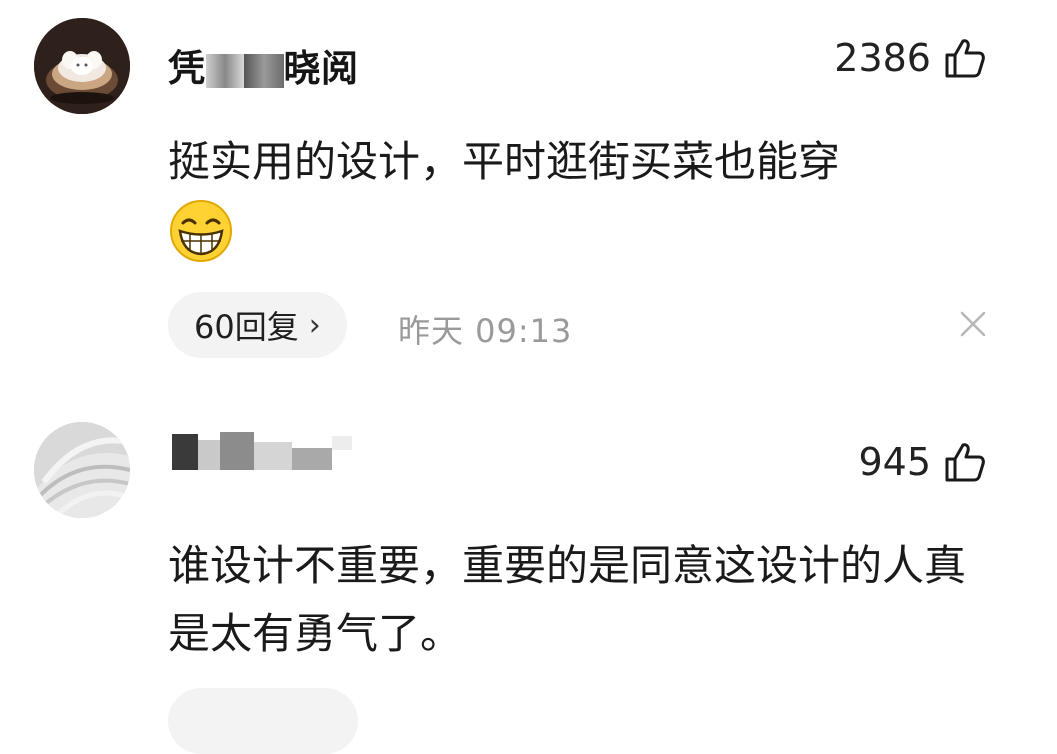 This screenshot has height=754, width=1057. Describe the element at coordinates (485, 331) in the screenshot. I see `comment-time: 昨天 09:13` at that location.